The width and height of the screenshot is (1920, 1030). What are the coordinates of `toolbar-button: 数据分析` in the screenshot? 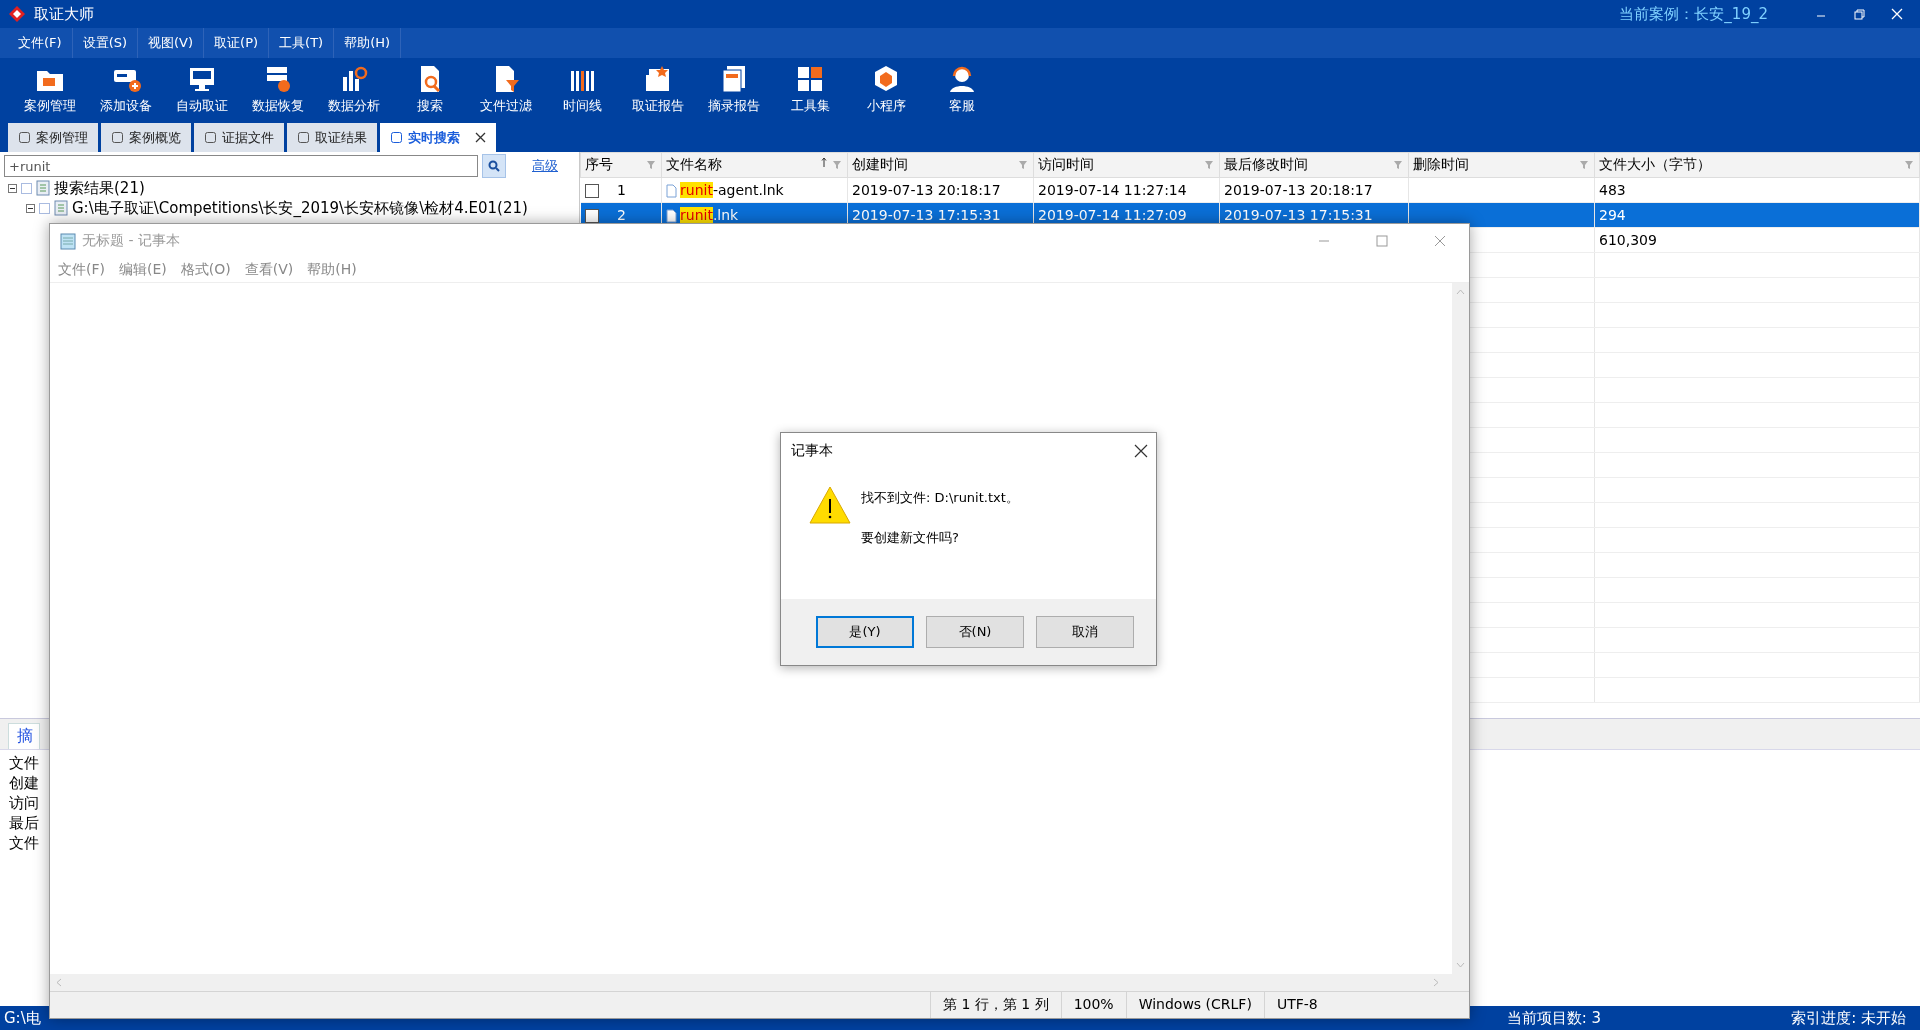 It's located at (354, 89).